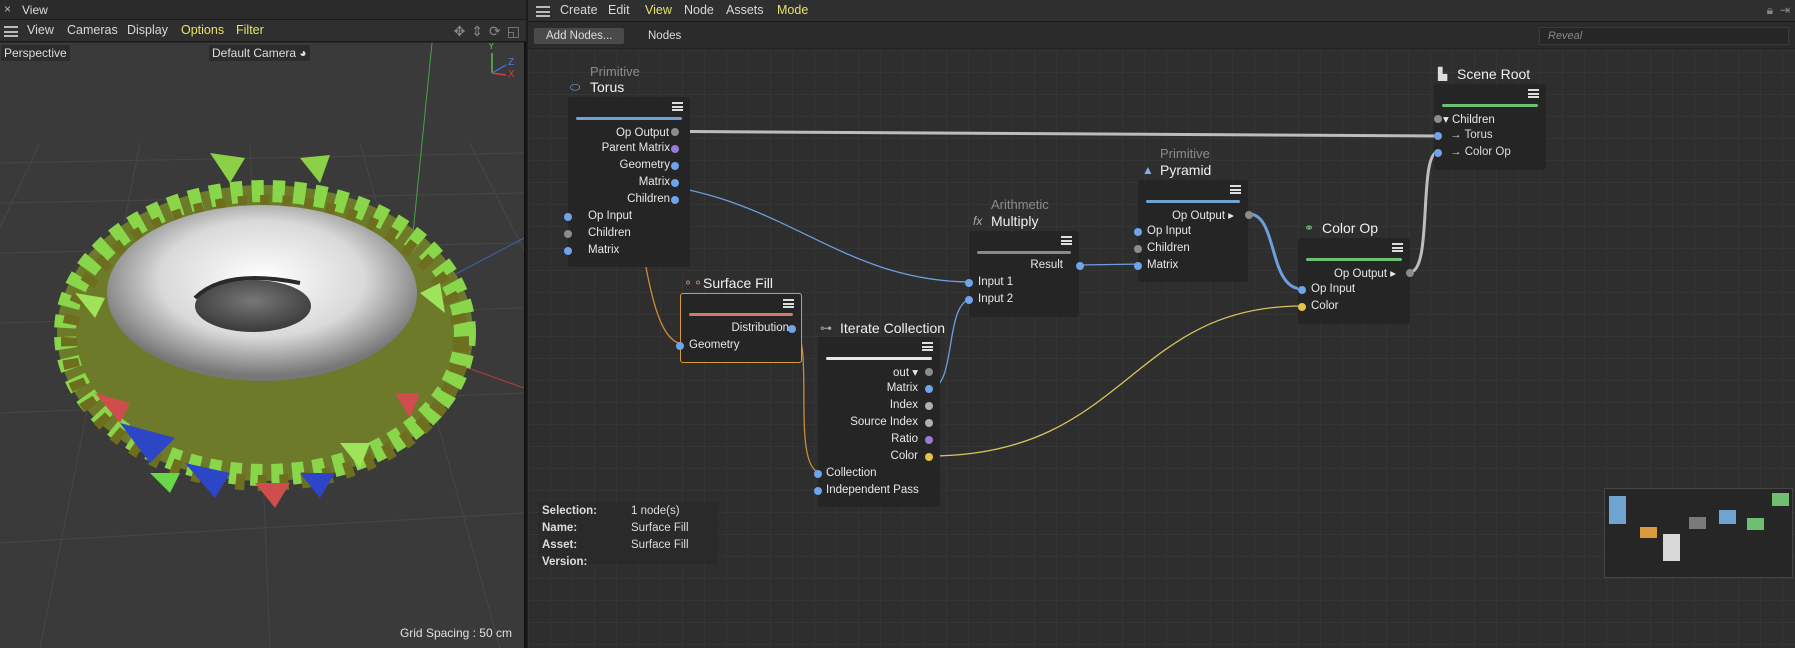 The height and width of the screenshot is (648, 1795). I want to click on menu-options: Options, so click(202, 30).